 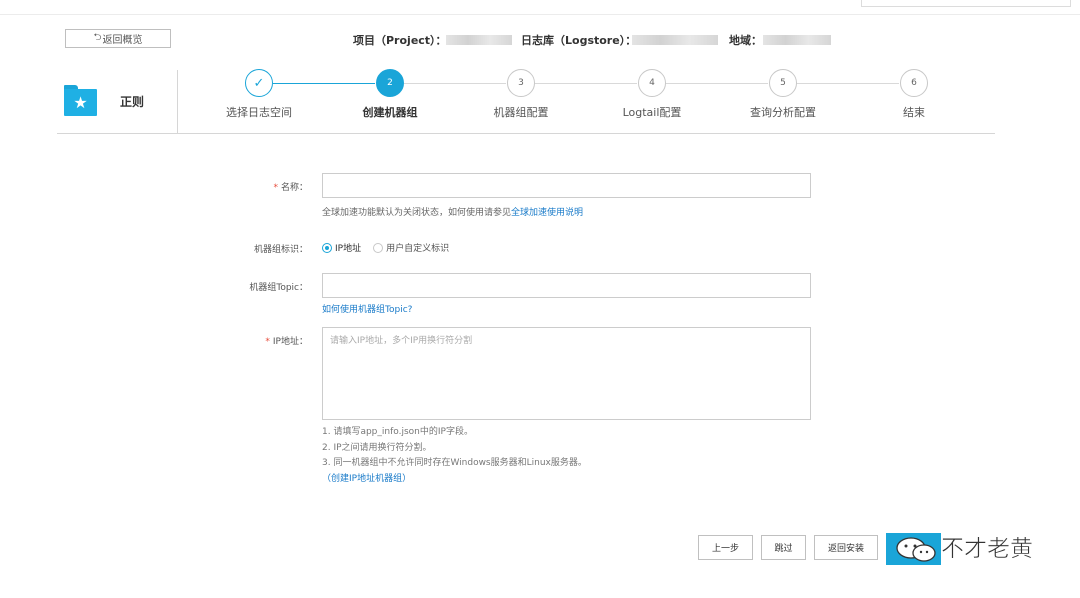 What do you see at coordinates (341, 247) in the screenshot?
I see `radio-option-ip: IP地址` at bounding box center [341, 247].